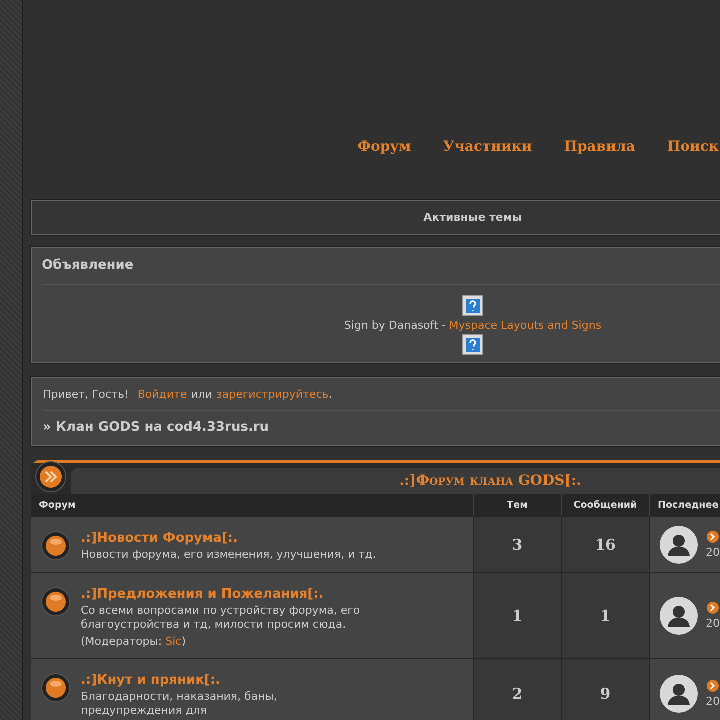 This screenshot has height=720, width=720. What do you see at coordinates (517, 693) in the screenshot?
I see `topics-count: 2` at bounding box center [517, 693].